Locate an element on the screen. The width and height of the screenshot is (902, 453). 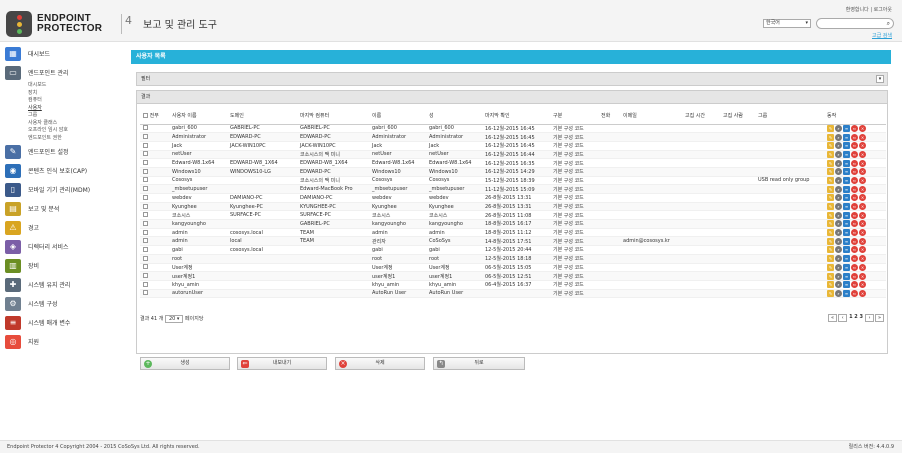
sidebar-item-11: ≡ 시스템 매개 변수 is located at coordinates (63, 322).